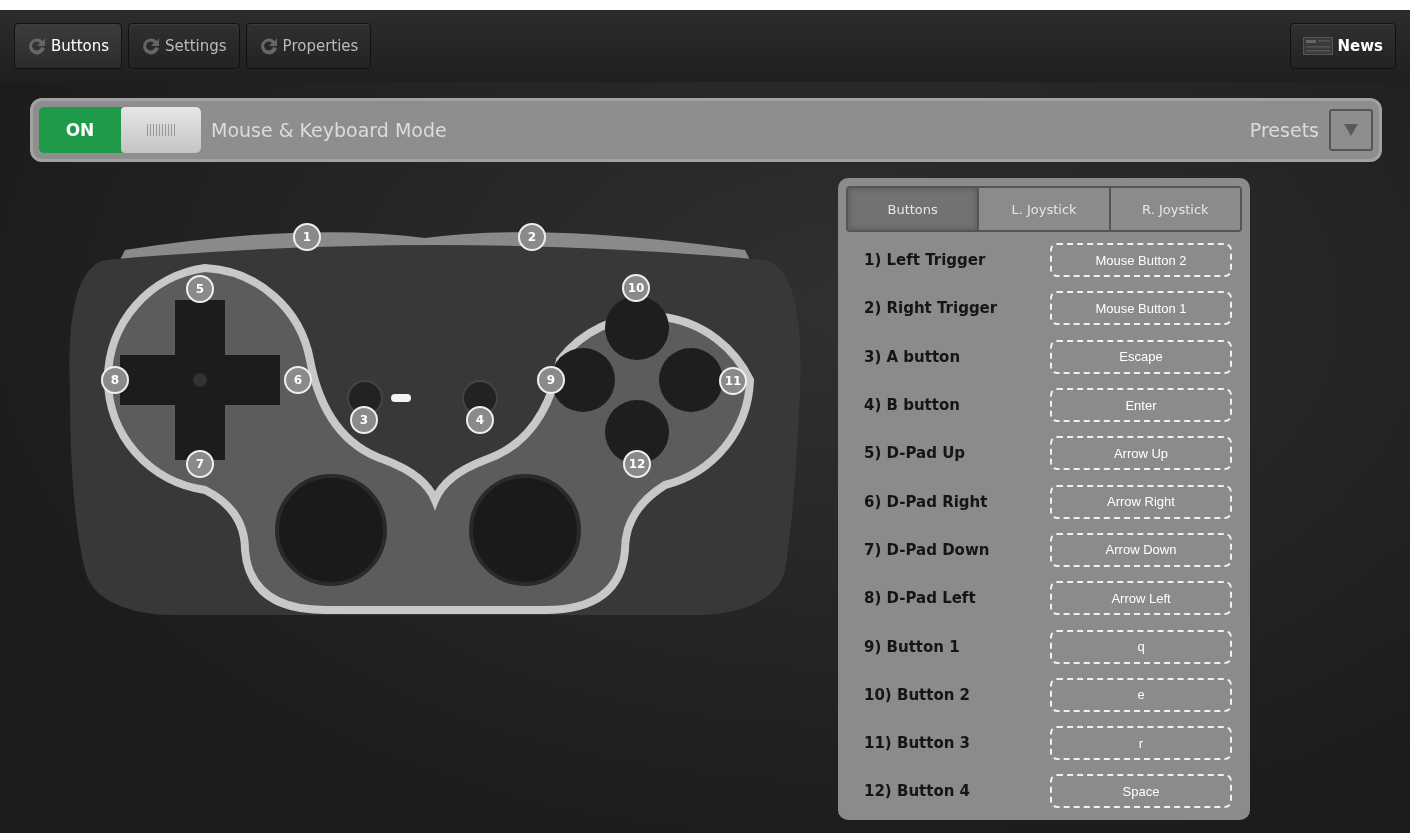 The image size is (1410, 833). What do you see at coordinates (1141, 453) in the screenshot?
I see `binding-field: Arrow Up` at bounding box center [1141, 453].